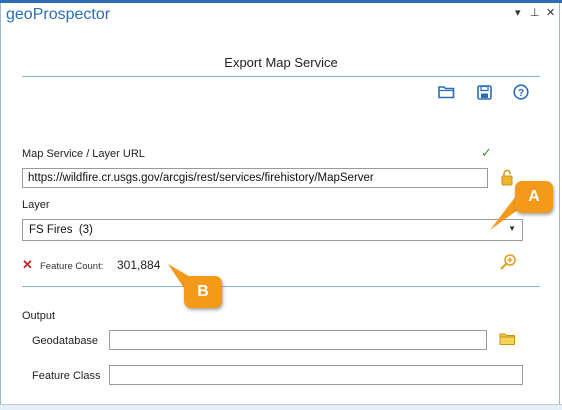  Describe the element at coordinates (72, 266) in the screenshot. I see `feature-count-label: Feature Count:` at that location.